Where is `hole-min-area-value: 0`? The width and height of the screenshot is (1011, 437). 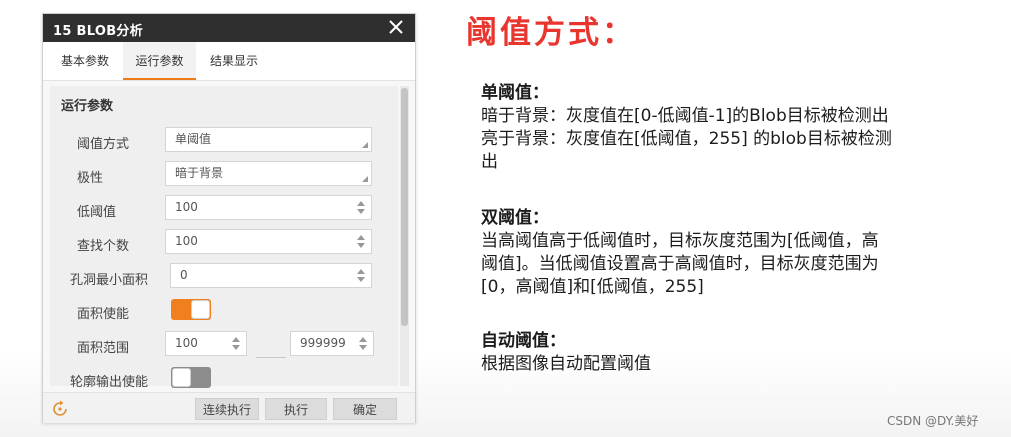
hole-min-area-value: 0 is located at coordinates (184, 275).